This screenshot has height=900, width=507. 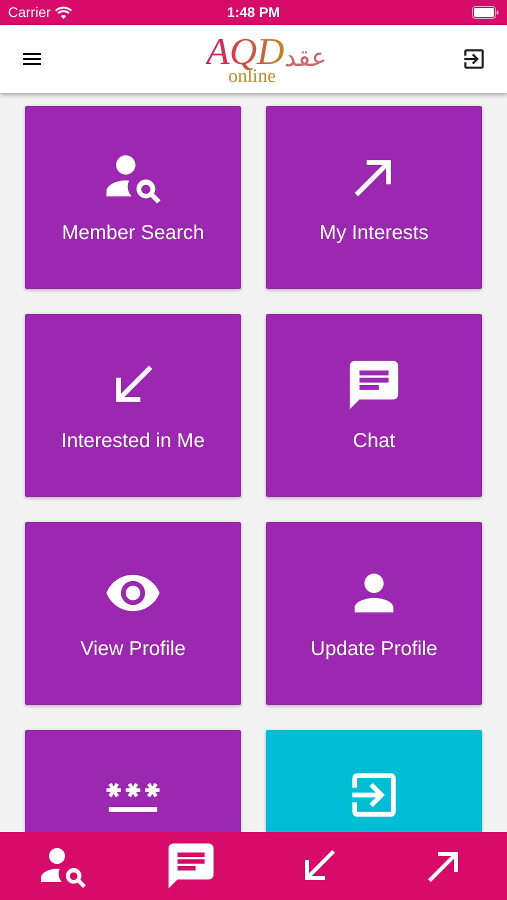 What do you see at coordinates (29, 12) in the screenshot?
I see `carrier-name: Carrier` at bounding box center [29, 12].